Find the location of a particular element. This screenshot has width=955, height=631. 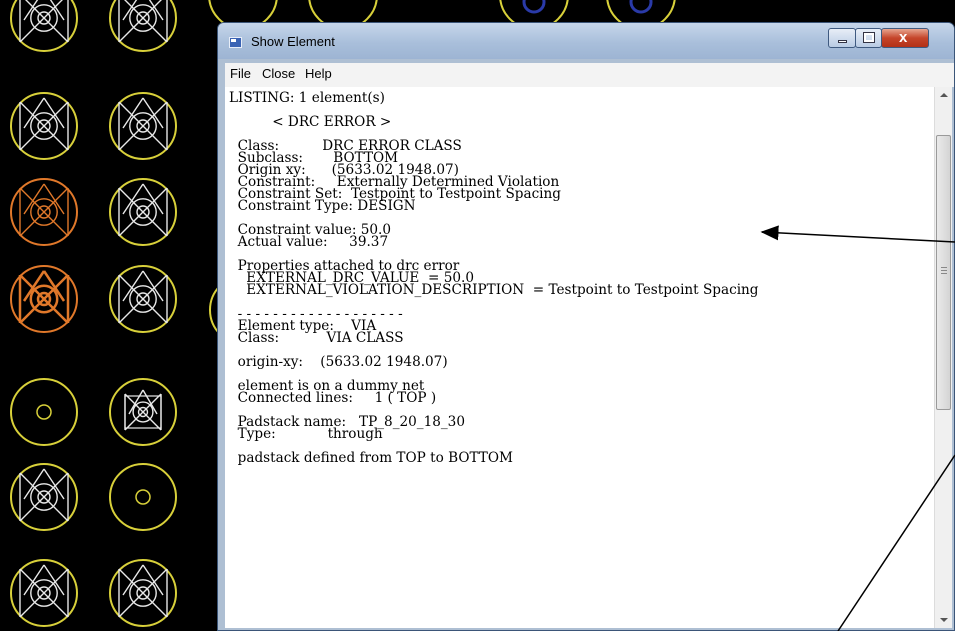

menu-close: Close is located at coordinates (278, 73).